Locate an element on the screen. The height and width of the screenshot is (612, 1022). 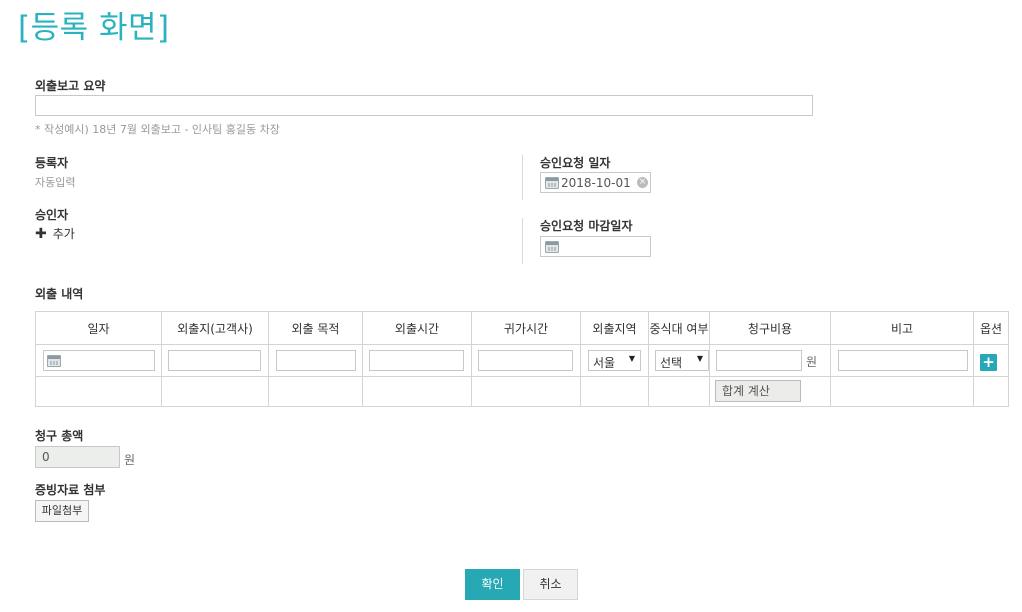
add-approver-button: ✚ 추가 is located at coordinates (55, 233).